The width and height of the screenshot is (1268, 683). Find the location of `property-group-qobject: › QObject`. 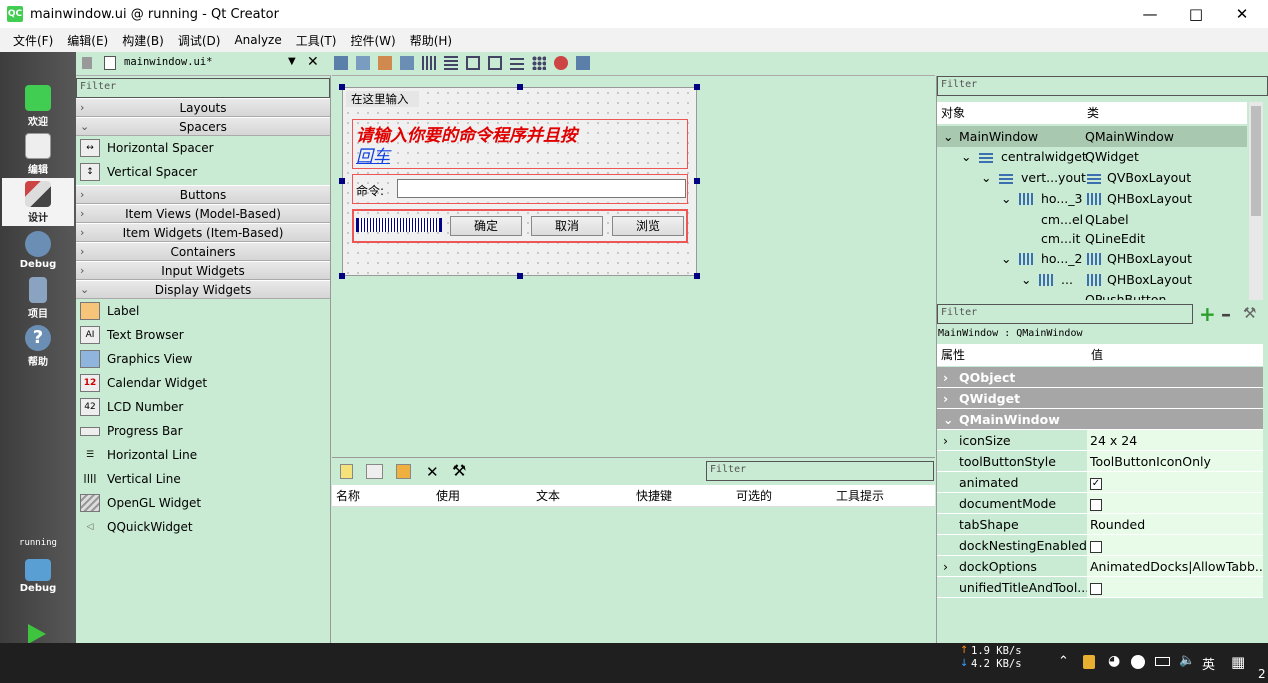

property-group-qobject: › QObject is located at coordinates (1100, 377).